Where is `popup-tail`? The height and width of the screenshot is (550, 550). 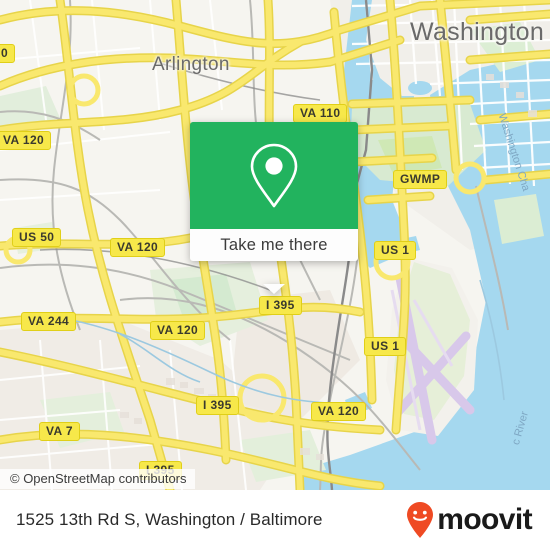 popup-tail is located at coordinates (274, 289).